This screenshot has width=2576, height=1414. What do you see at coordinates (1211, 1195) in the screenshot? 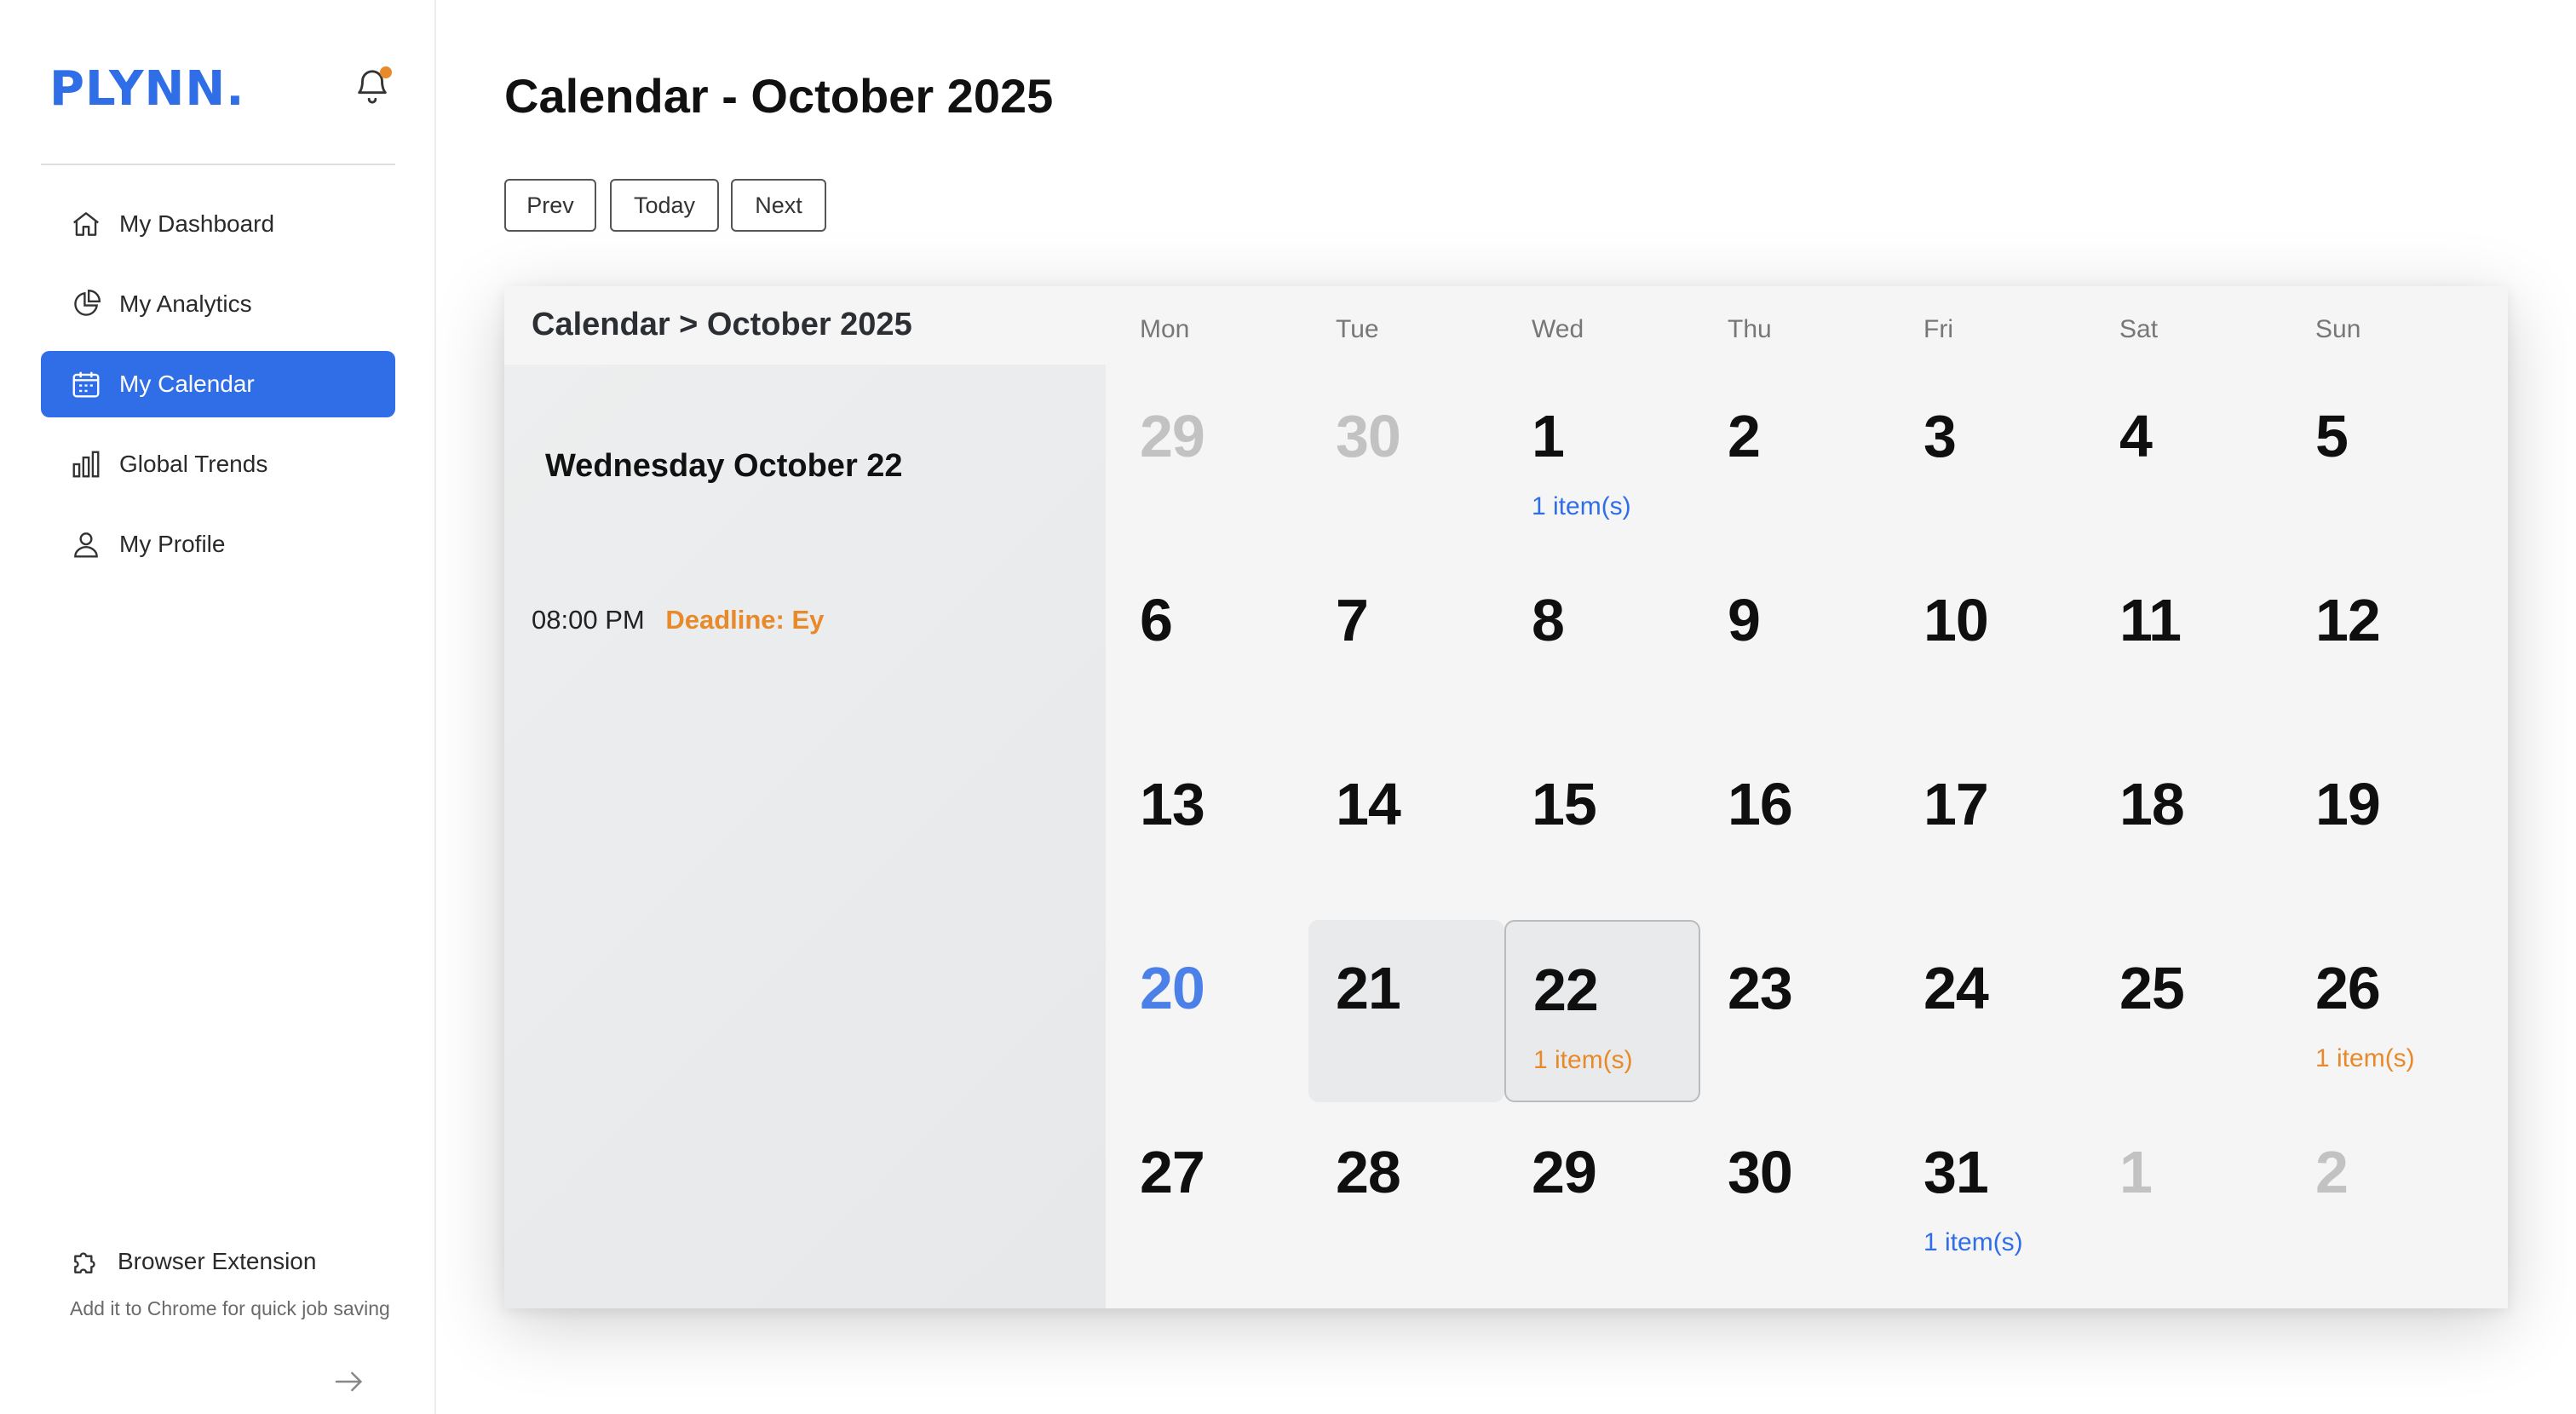
I see `day-cell: 27` at bounding box center [1211, 1195].